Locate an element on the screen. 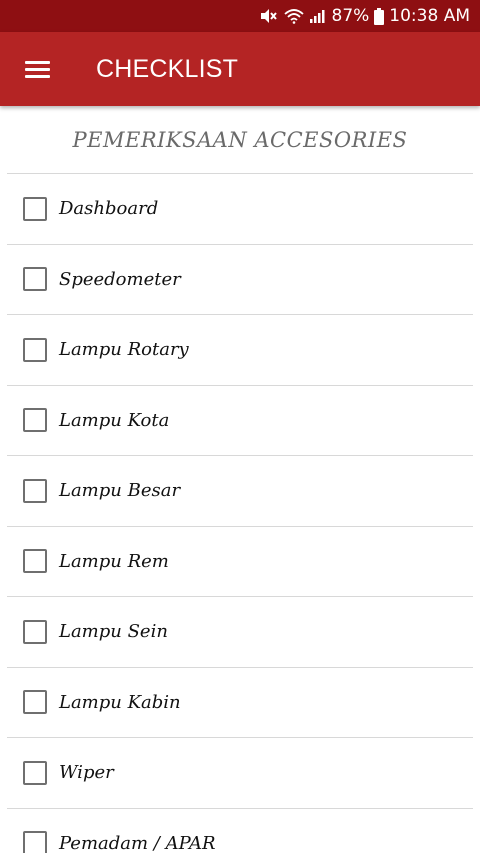 The image size is (480, 853). checklist-item: Dashboard is located at coordinates (240, 208).